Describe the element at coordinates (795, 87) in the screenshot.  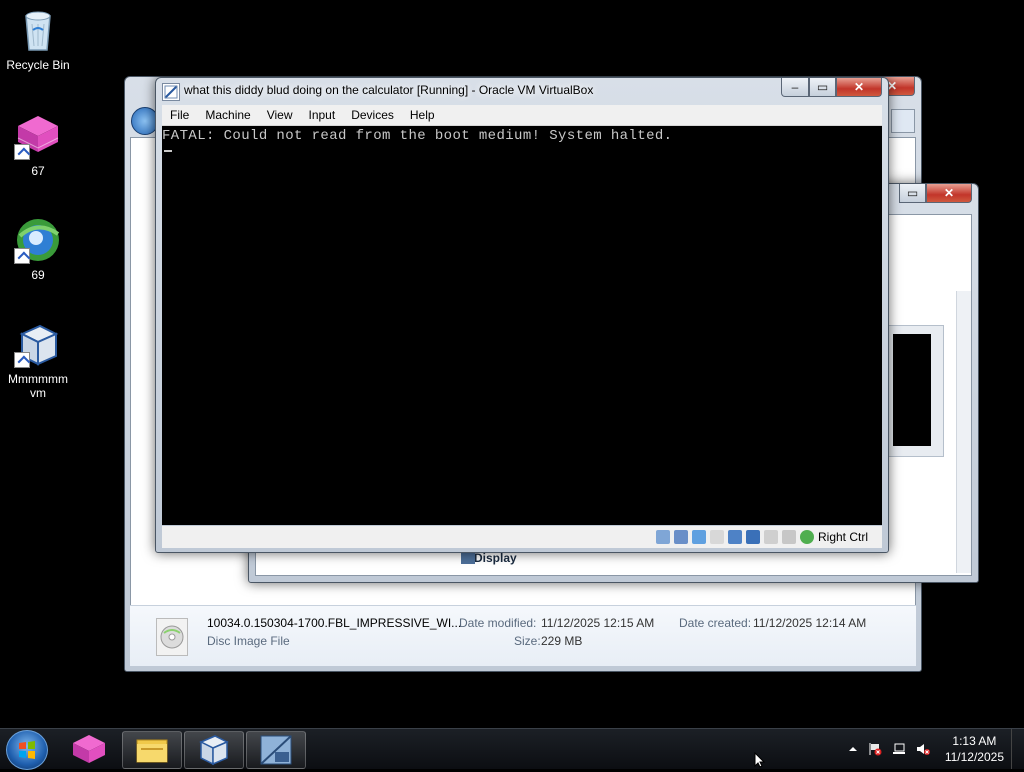
I see `vm-minimize-button: –` at that location.